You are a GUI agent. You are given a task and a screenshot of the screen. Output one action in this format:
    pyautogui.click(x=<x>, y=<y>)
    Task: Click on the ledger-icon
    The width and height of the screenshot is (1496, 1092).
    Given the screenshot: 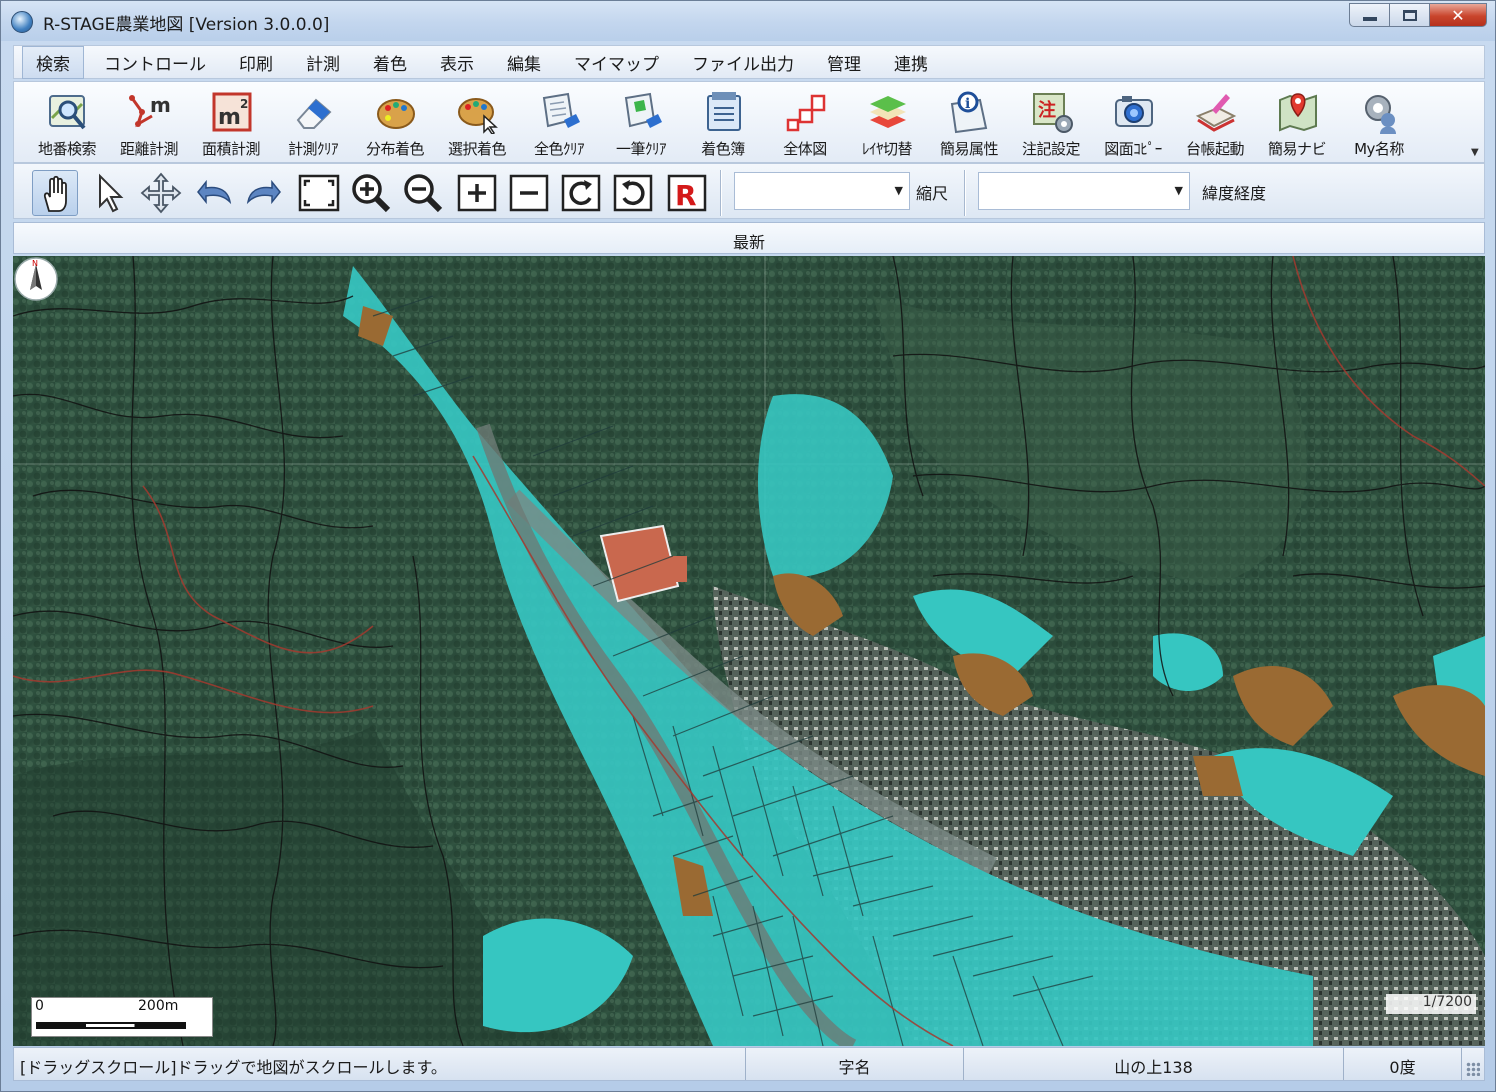 What is the action you would take?
    pyautogui.click(x=1216, y=113)
    